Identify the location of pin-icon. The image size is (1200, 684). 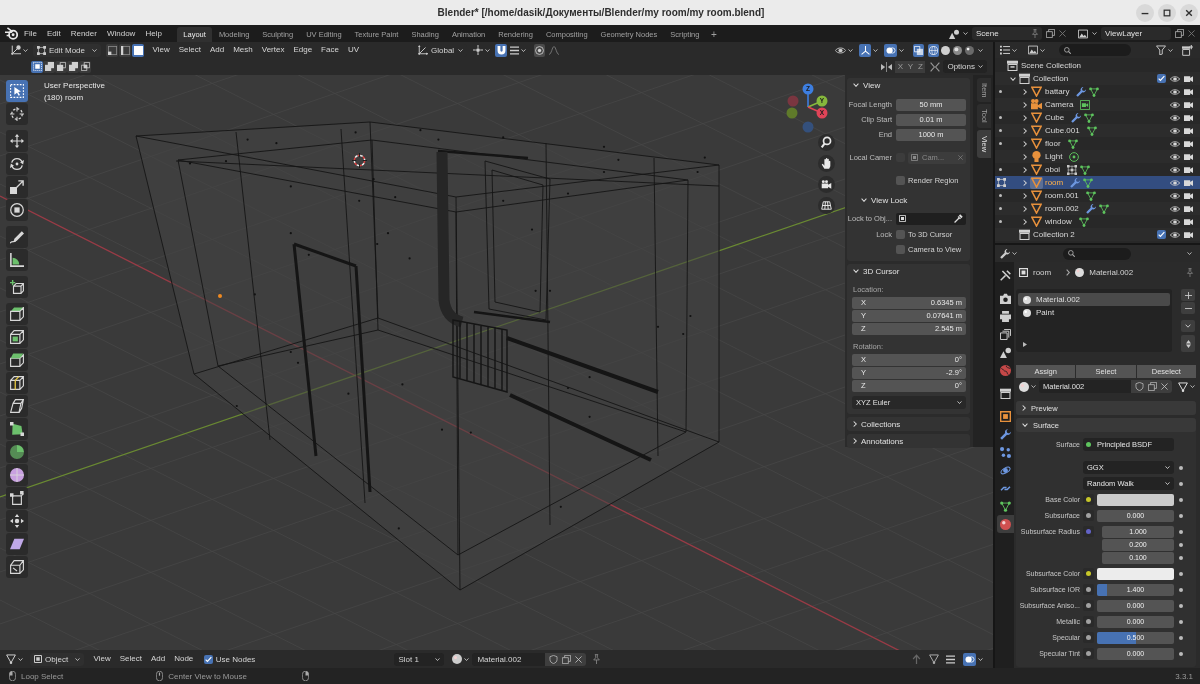
(1035, 33).